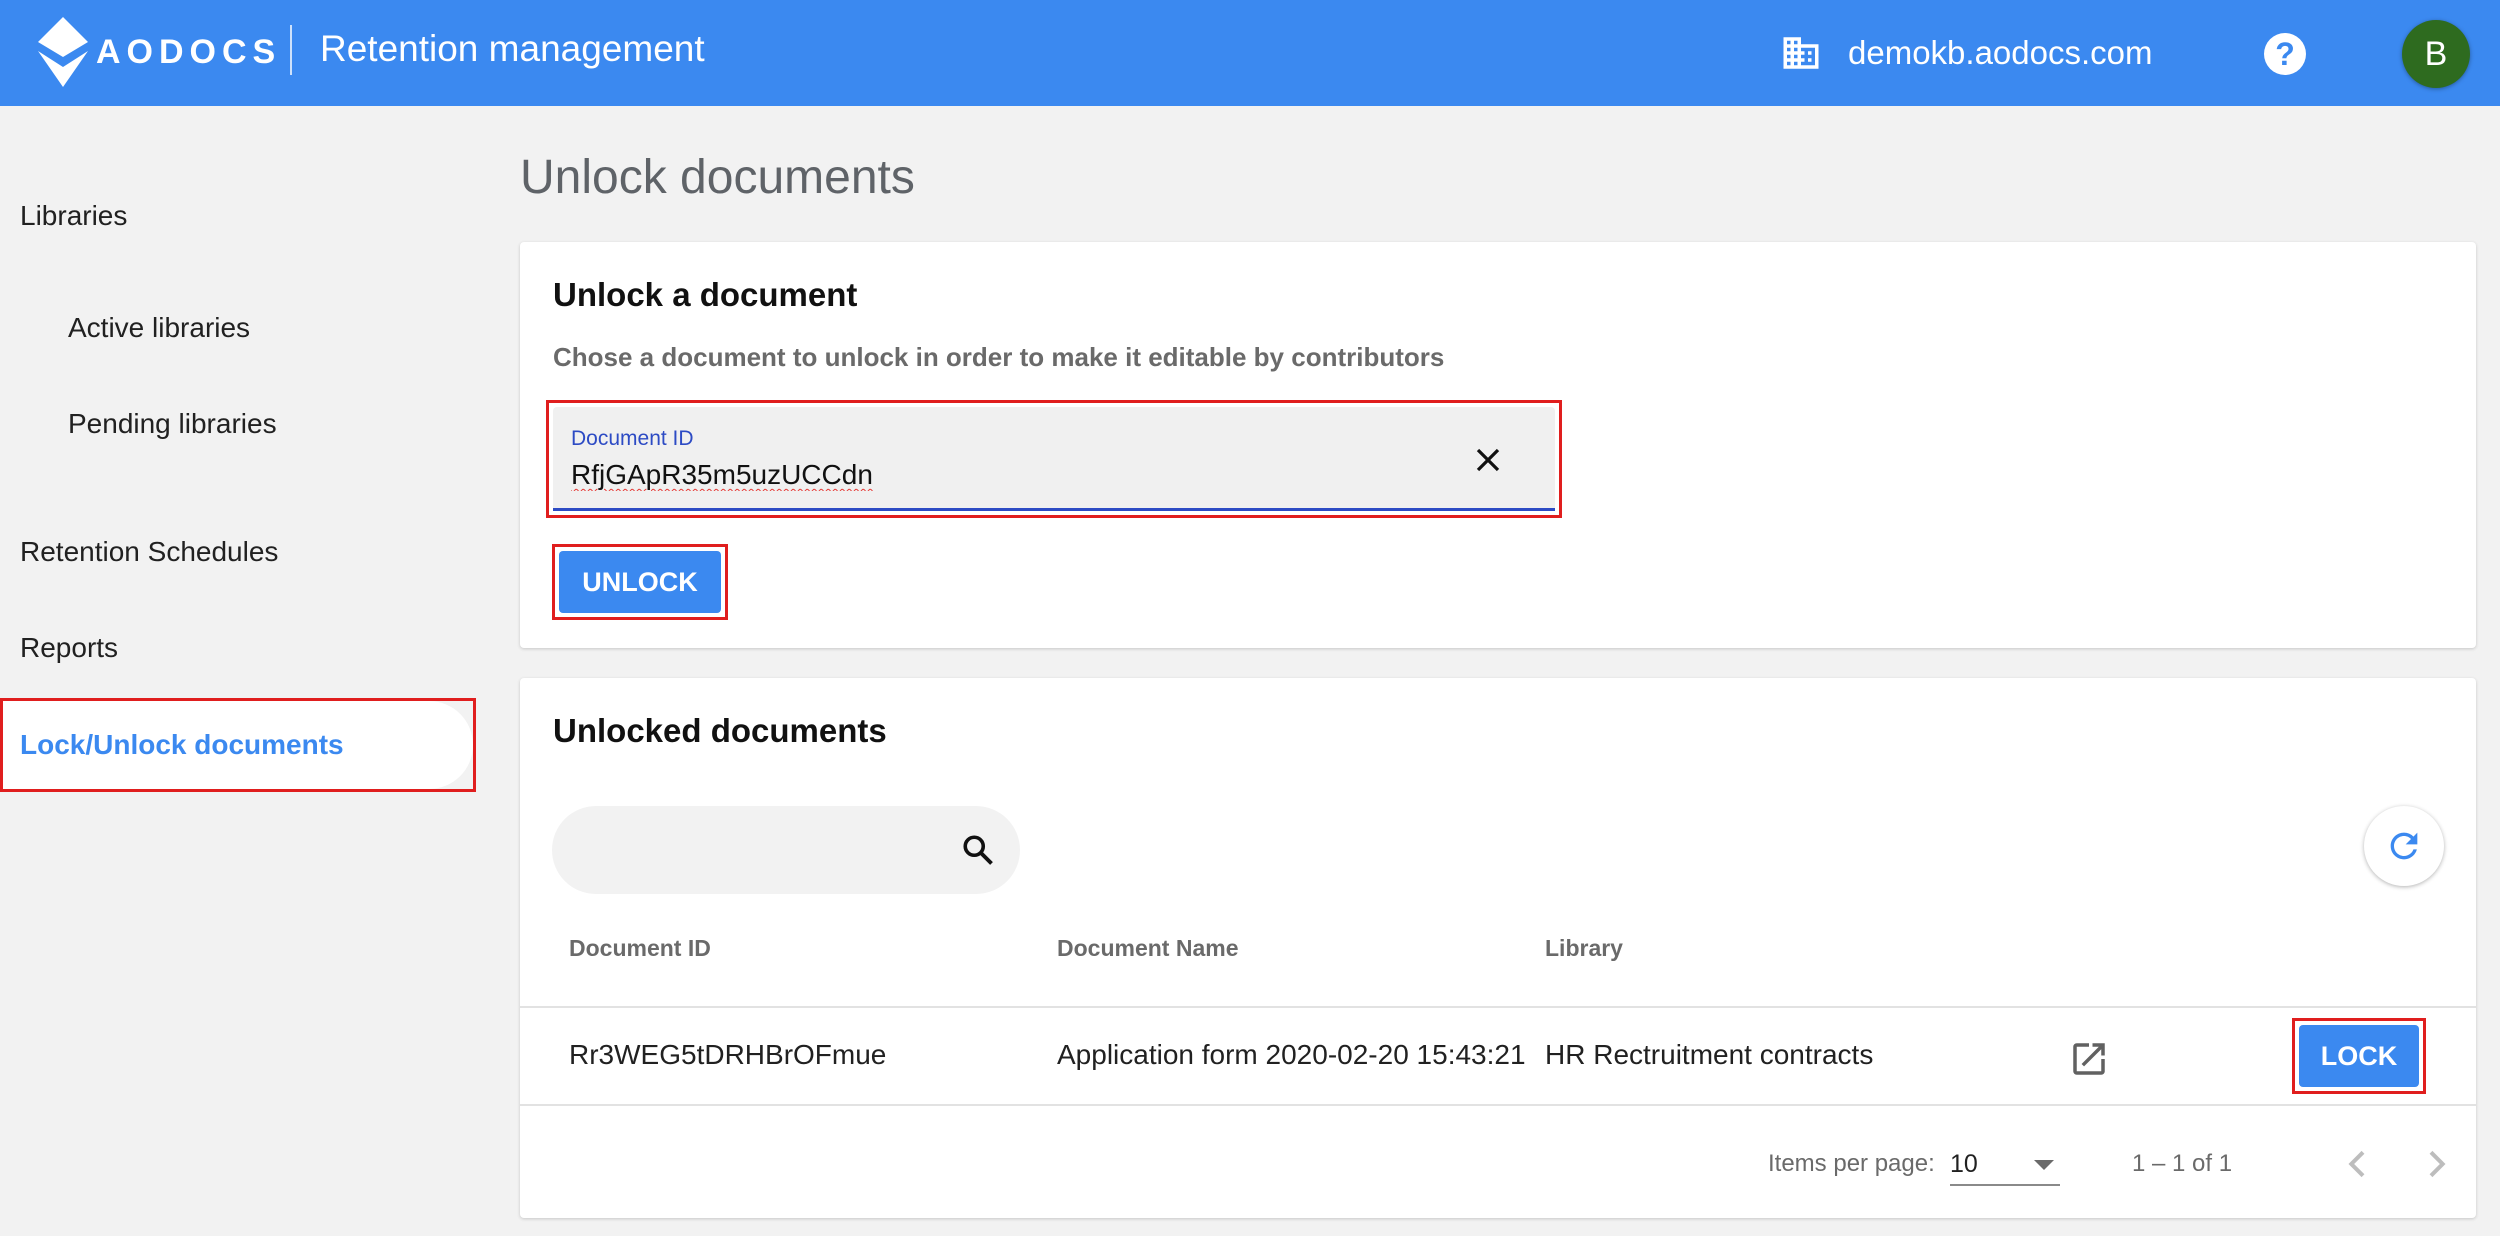 This screenshot has width=2500, height=1236. I want to click on table-row-divider, so click(1498, 1105).